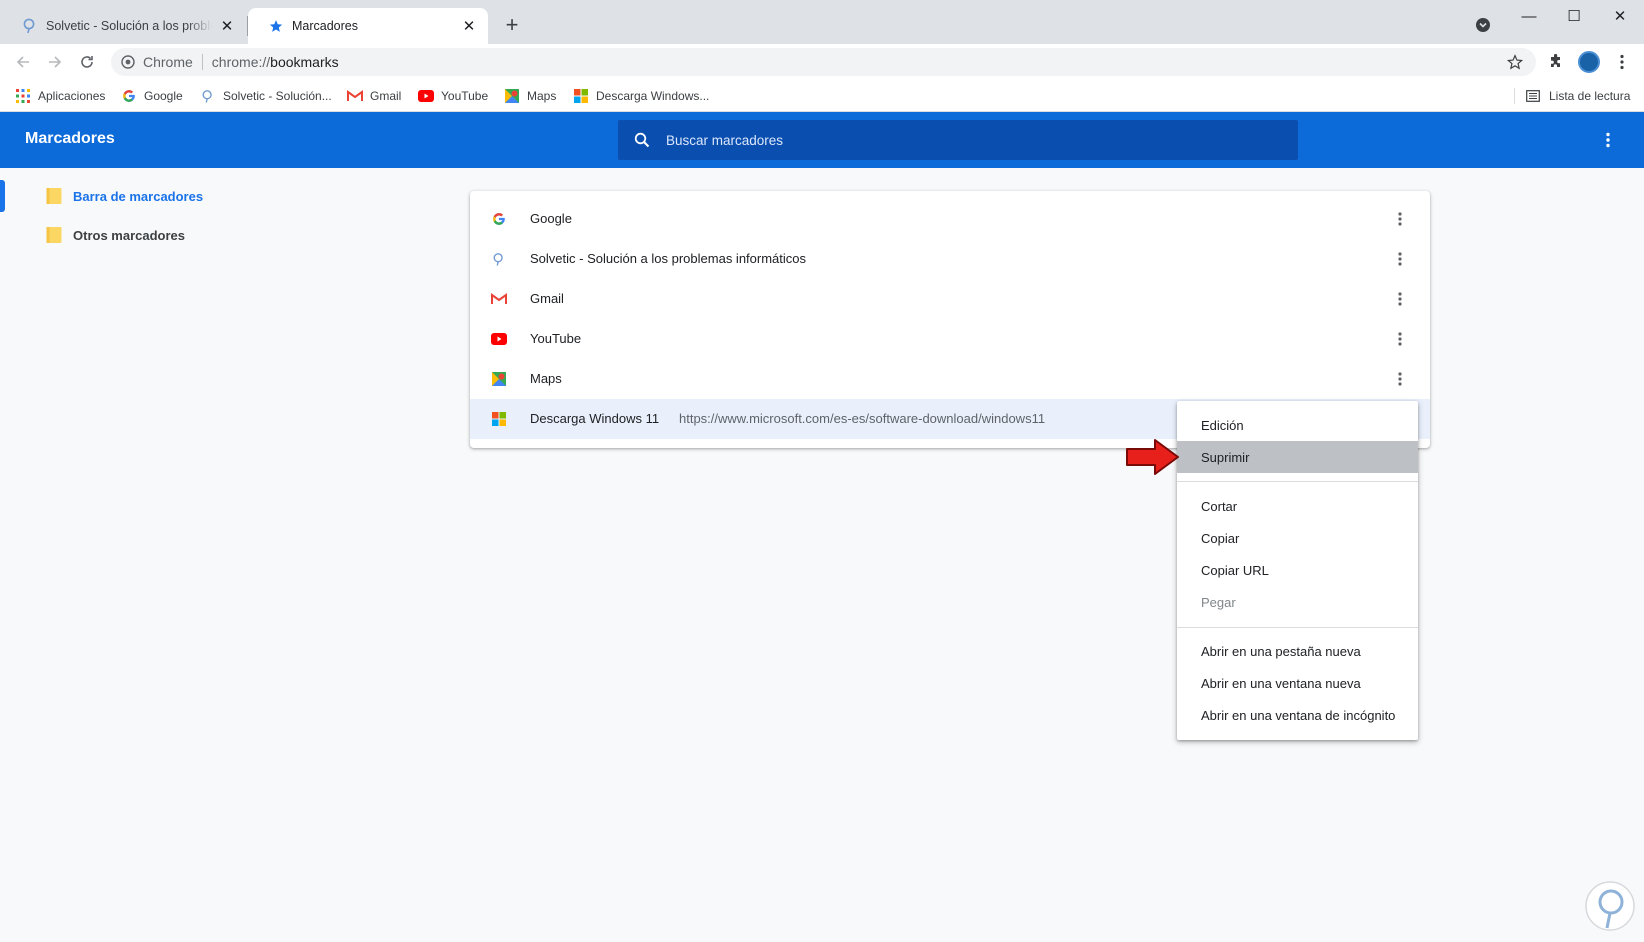  Describe the element at coordinates (1514, 96) in the screenshot. I see `bookmarks-bar-divider` at that location.